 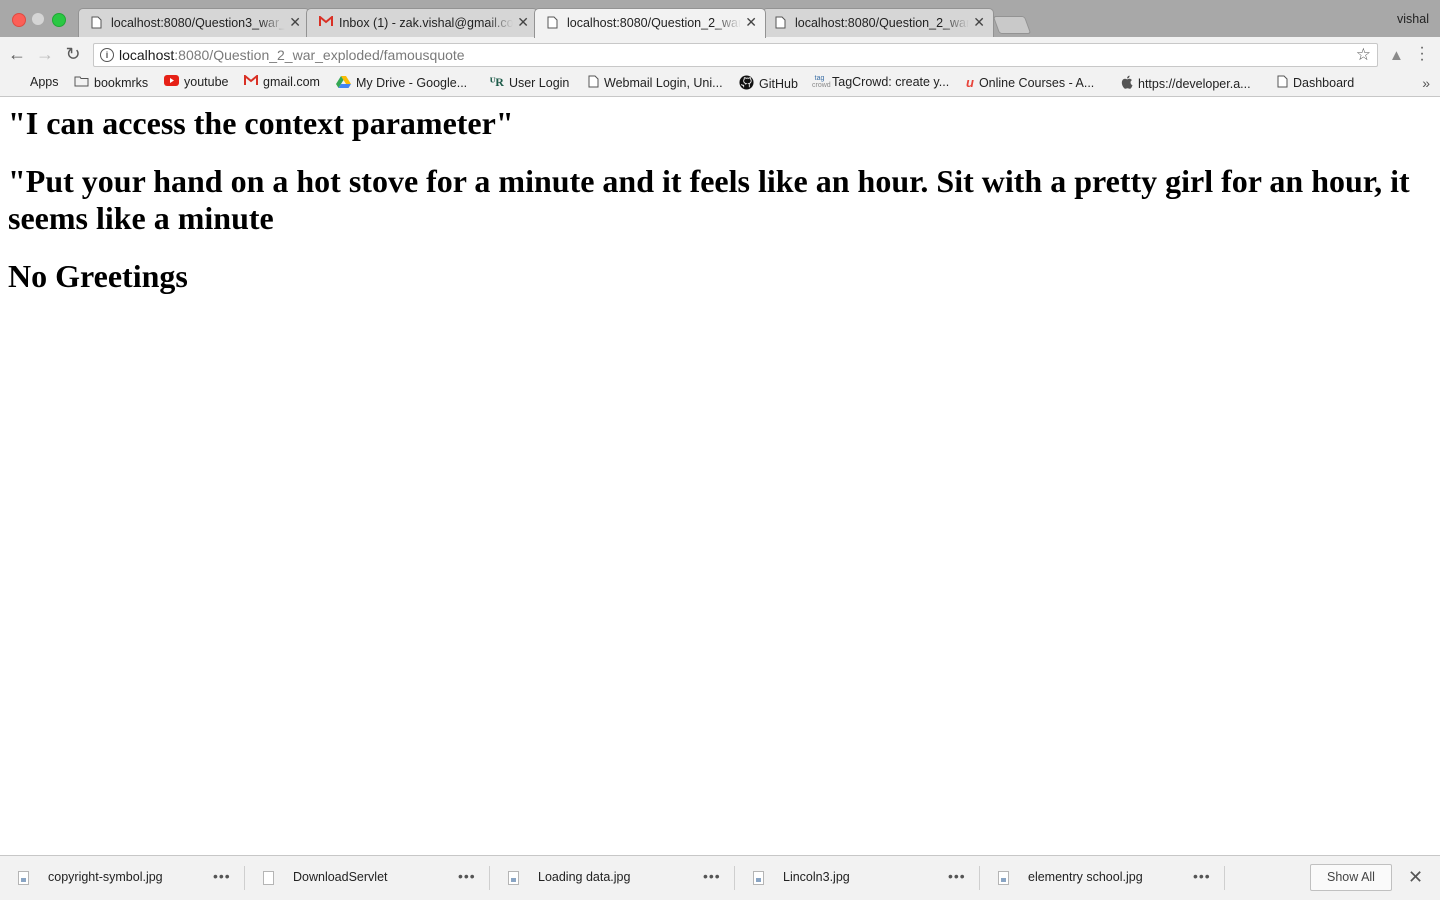 What do you see at coordinates (1224, 878) in the screenshot?
I see `divider` at bounding box center [1224, 878].